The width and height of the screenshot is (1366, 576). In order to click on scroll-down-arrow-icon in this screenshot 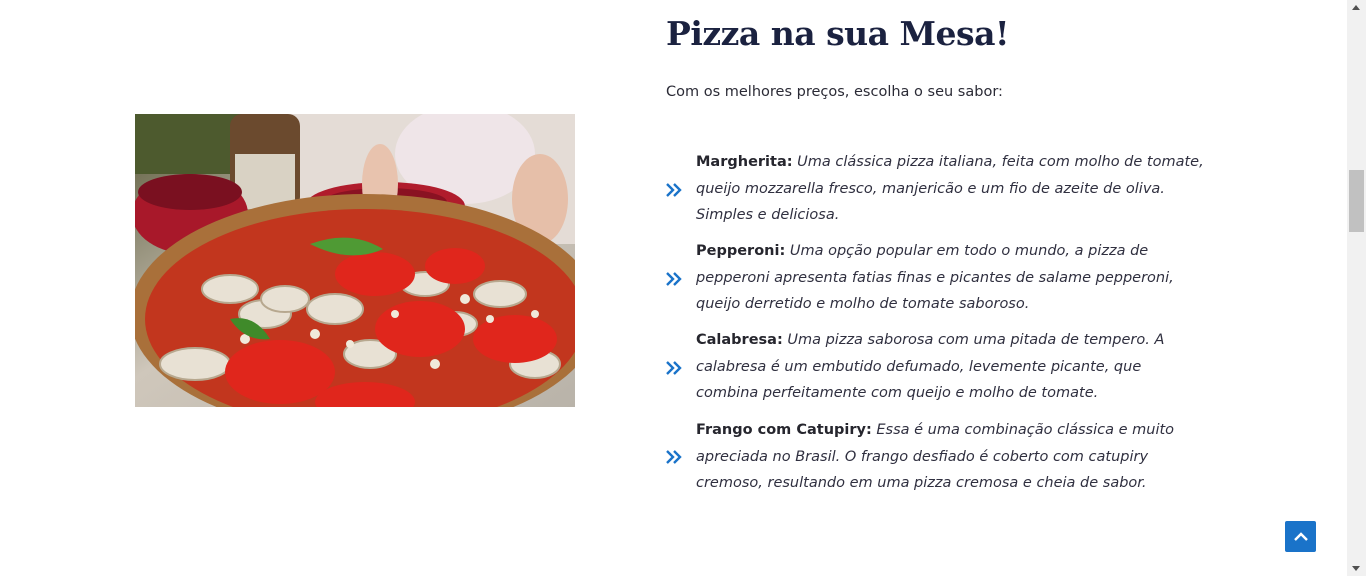, I will do `click(1356, 568)`.